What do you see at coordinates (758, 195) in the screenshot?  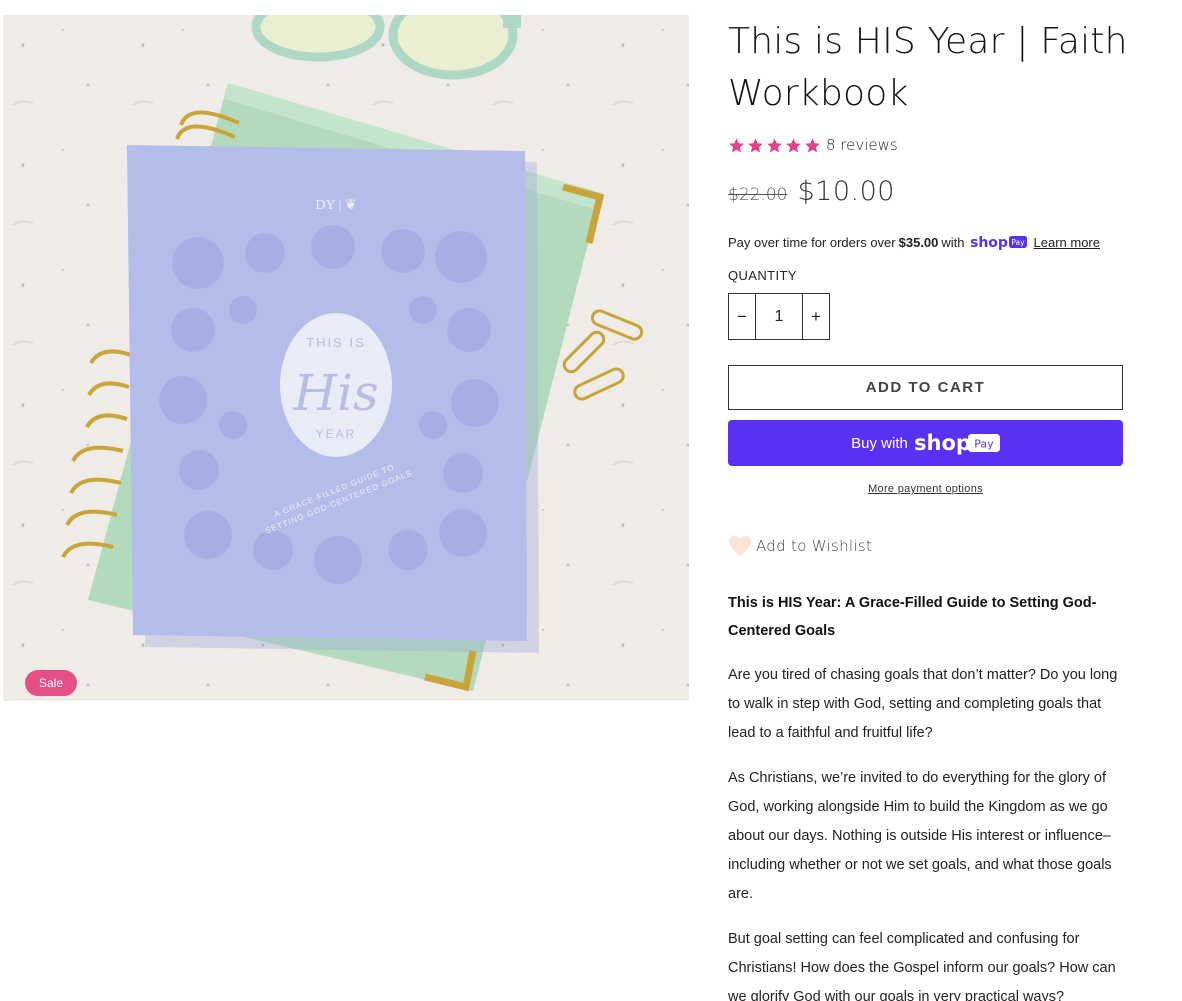 I see `compare-at-price: $22.00` at bounding box center [758, 195].